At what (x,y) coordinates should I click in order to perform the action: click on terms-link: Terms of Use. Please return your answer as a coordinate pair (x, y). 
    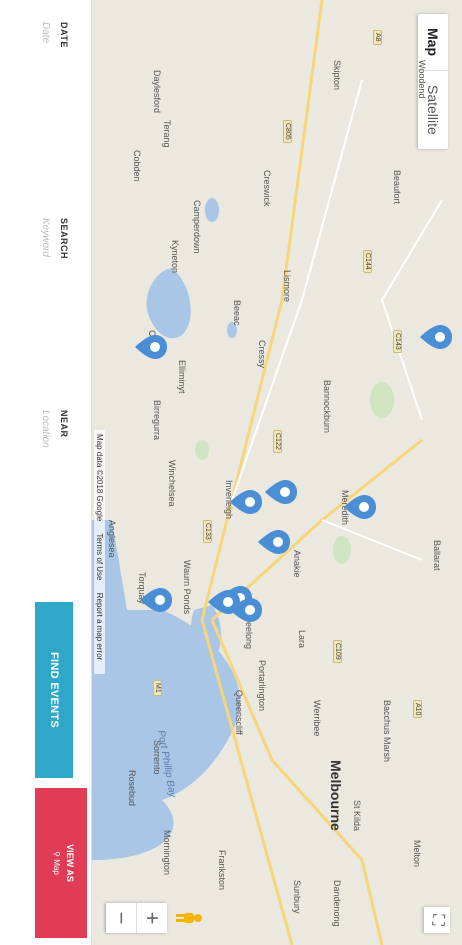
    Looking at the image, I should click on (99, 556).